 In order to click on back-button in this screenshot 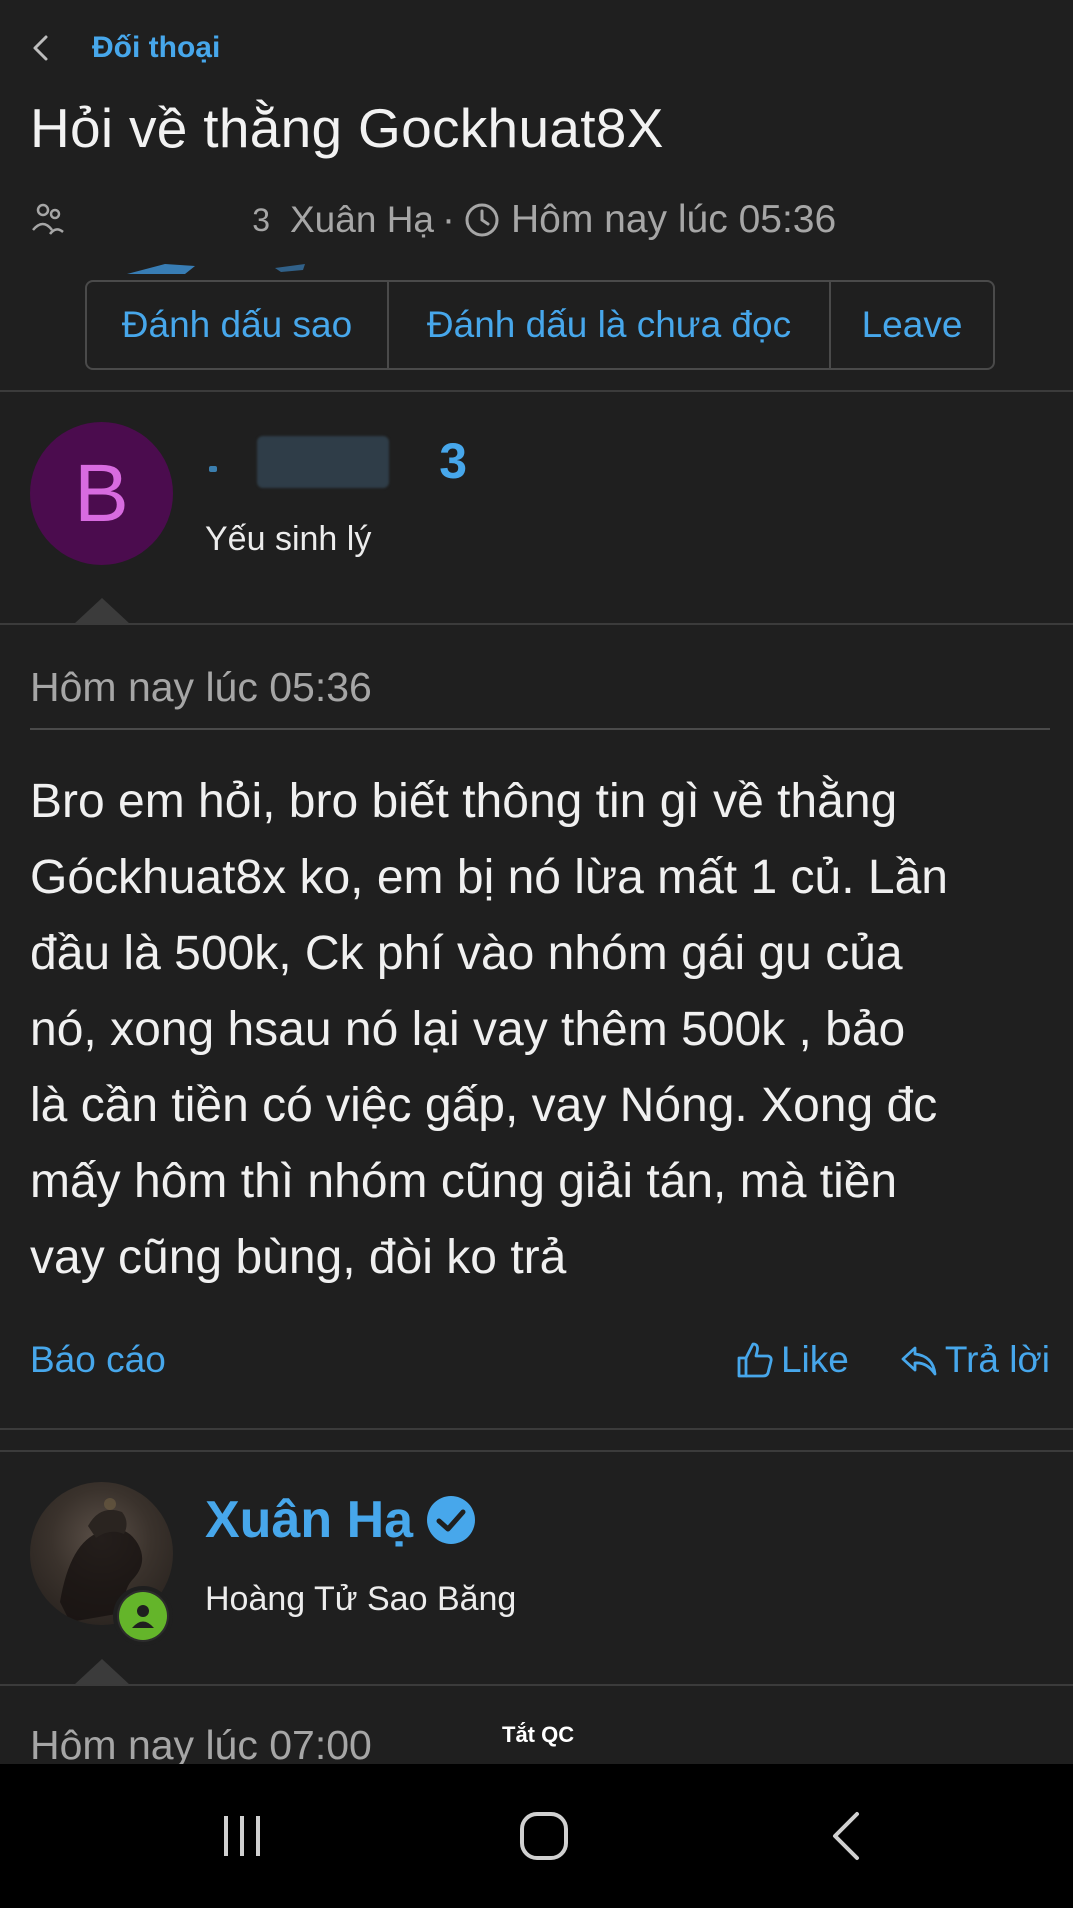, I will do `click(847, 1836)`.